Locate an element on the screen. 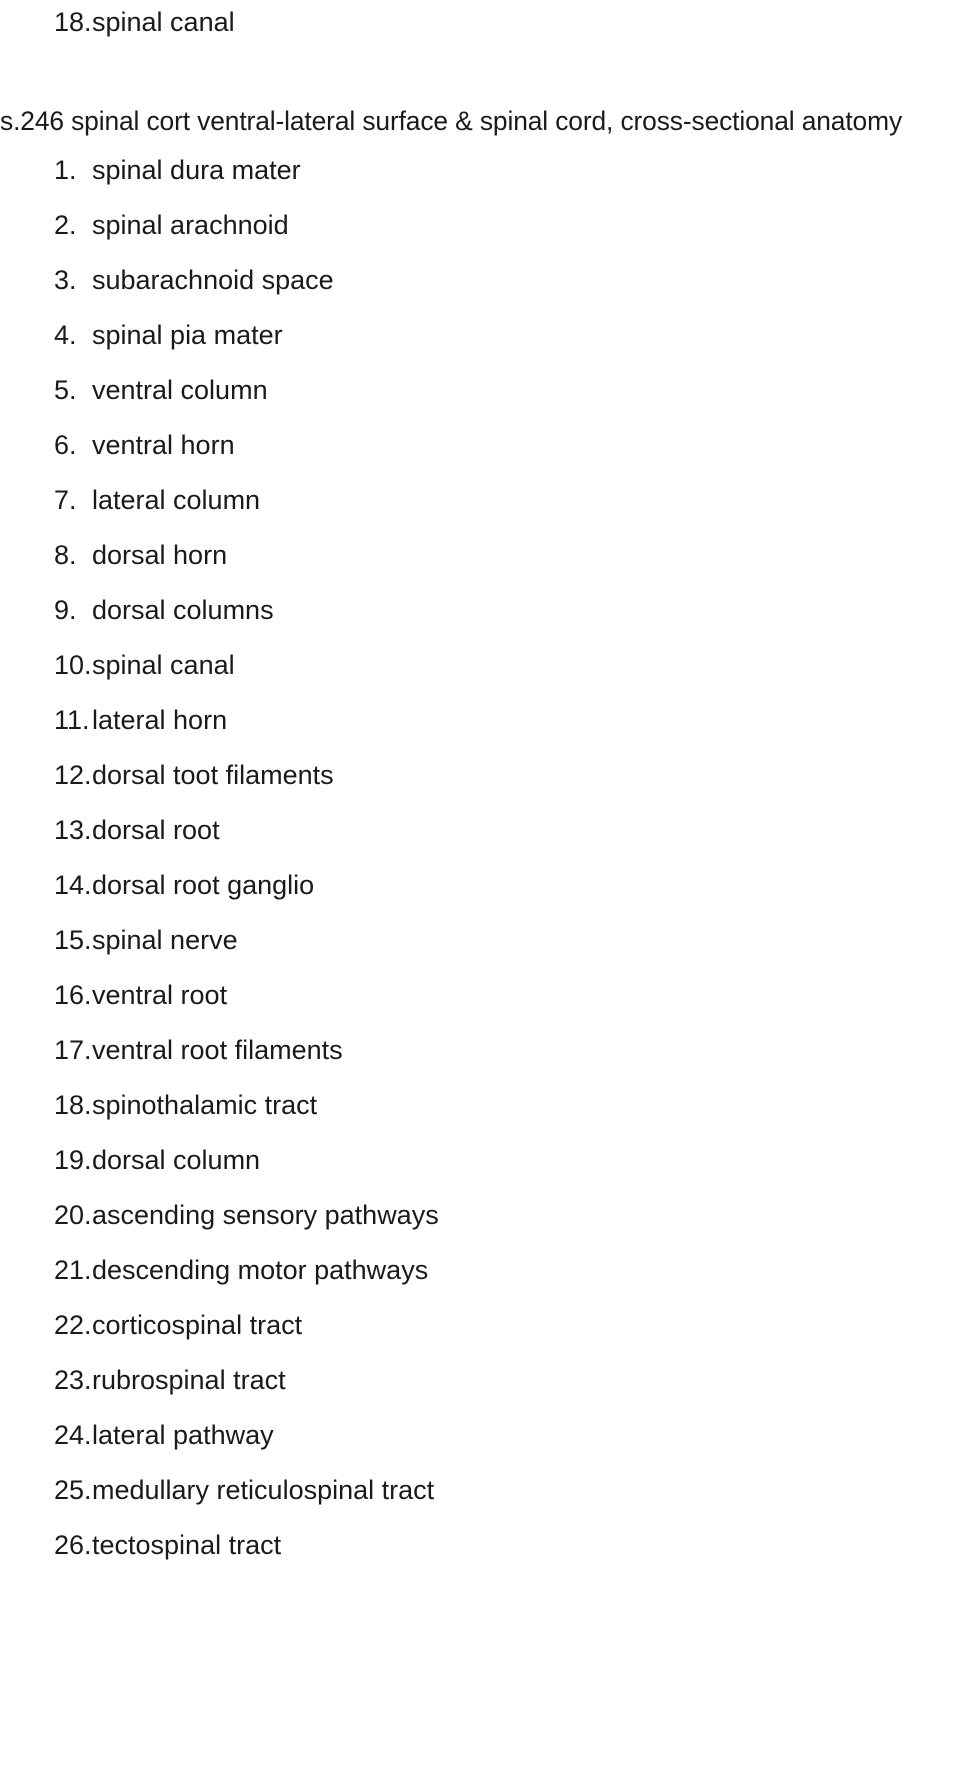  list-item-number: 13. is located at coordinates (73, 830).